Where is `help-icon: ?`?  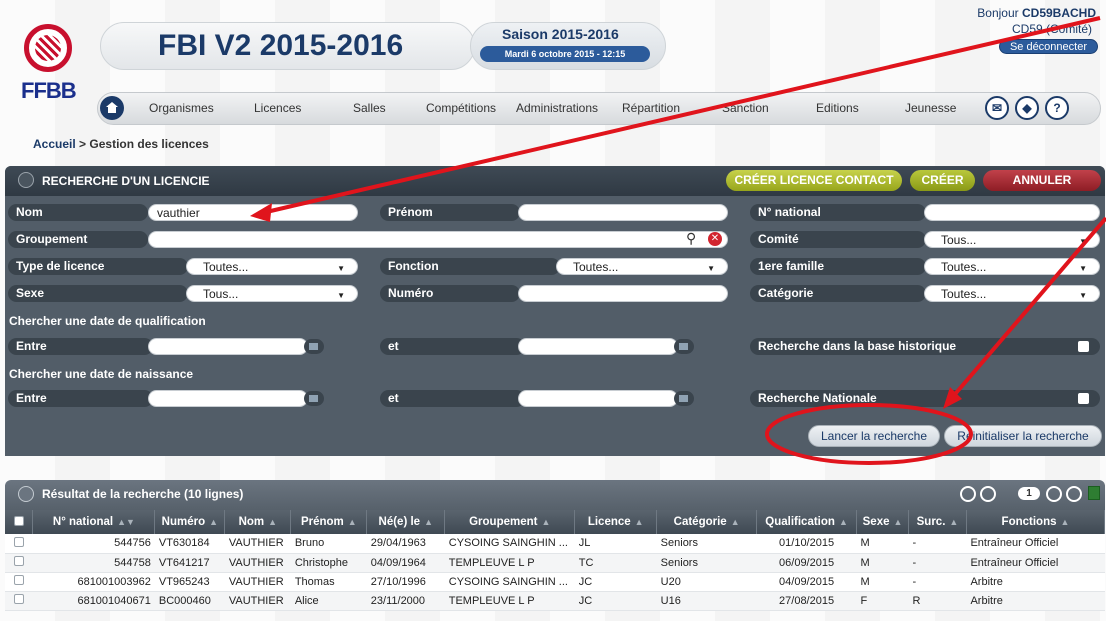 help-icon: ? is located at coordinates (1057, 108).